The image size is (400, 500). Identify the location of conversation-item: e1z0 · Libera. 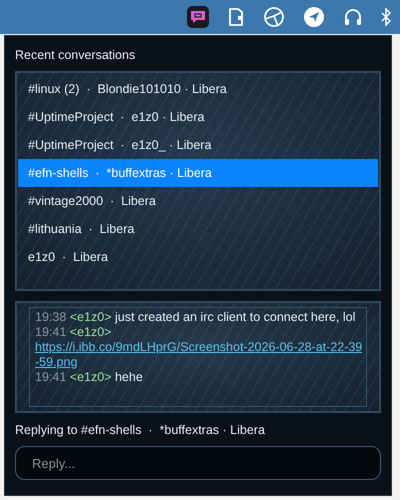
(198, 257).